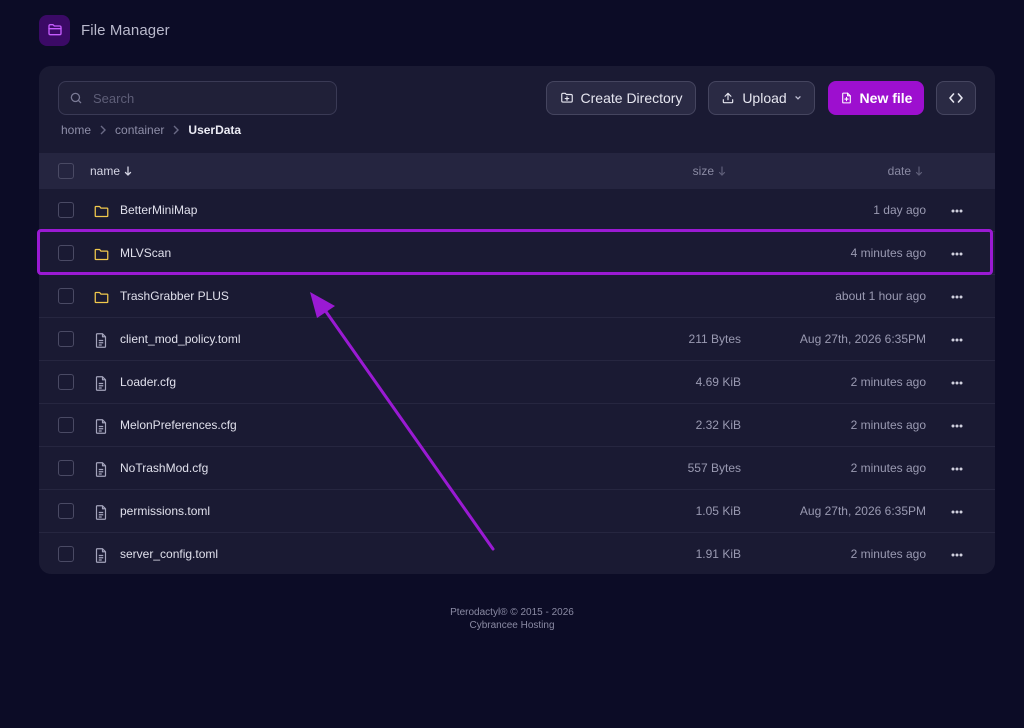 The image size is (1024, 728). Describe the element at coordinates (174, 296) in the screenshot. I see `file-name: TrashGrabber PLUS` at that location.